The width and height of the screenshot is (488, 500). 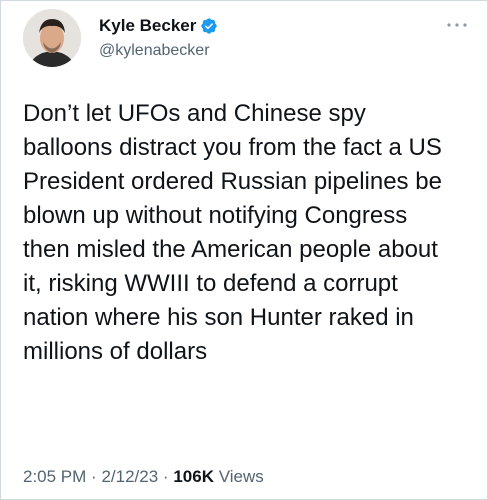 I want to click on avatar-image, so click(x=52, y=38).